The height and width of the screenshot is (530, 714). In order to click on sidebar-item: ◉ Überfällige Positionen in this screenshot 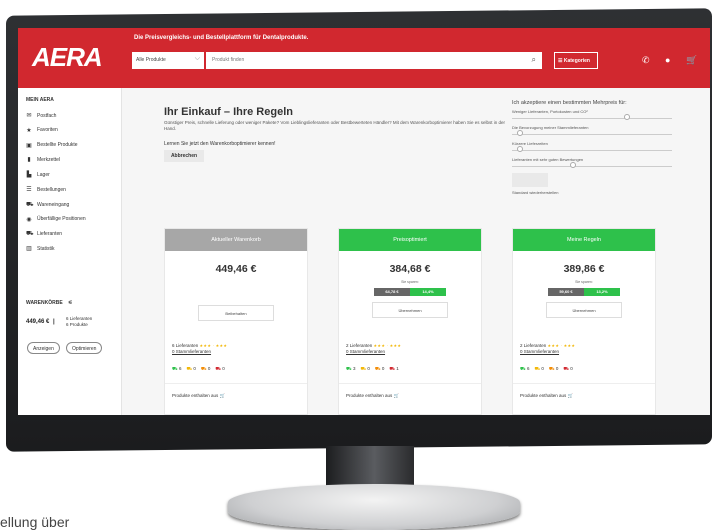, I will do `click(55, 219)`.